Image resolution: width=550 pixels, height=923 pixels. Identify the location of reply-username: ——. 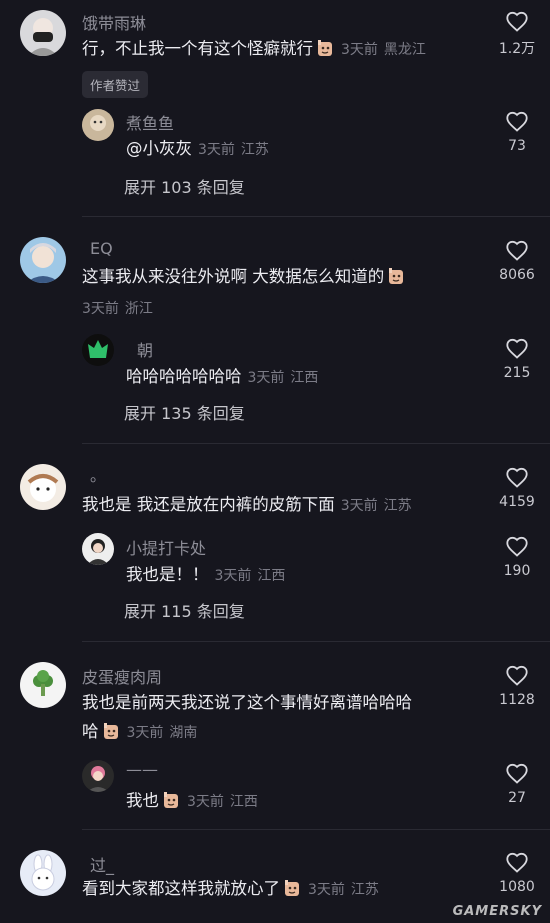
(142, 769).